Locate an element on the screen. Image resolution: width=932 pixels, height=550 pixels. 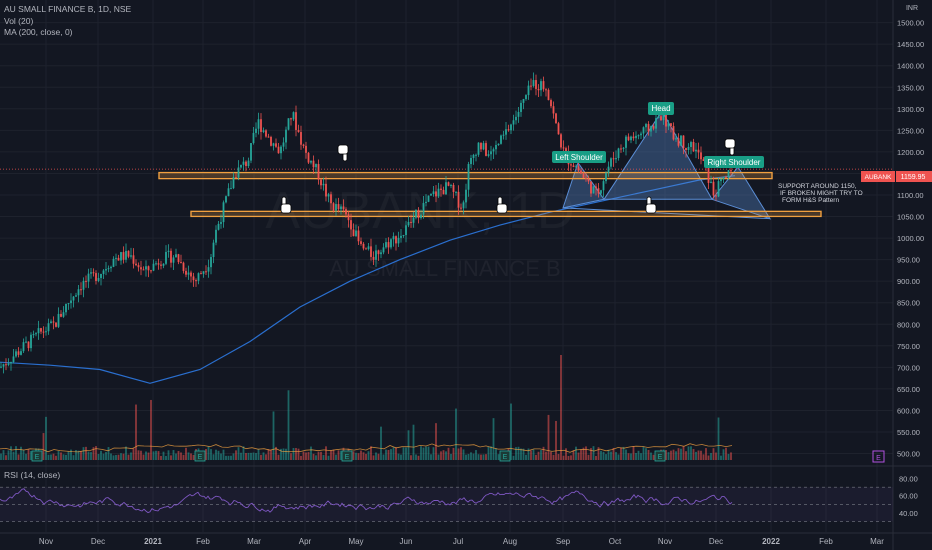
note-line-1: SUPPORT AROUND 1150, is located at coordinates (817, 186).